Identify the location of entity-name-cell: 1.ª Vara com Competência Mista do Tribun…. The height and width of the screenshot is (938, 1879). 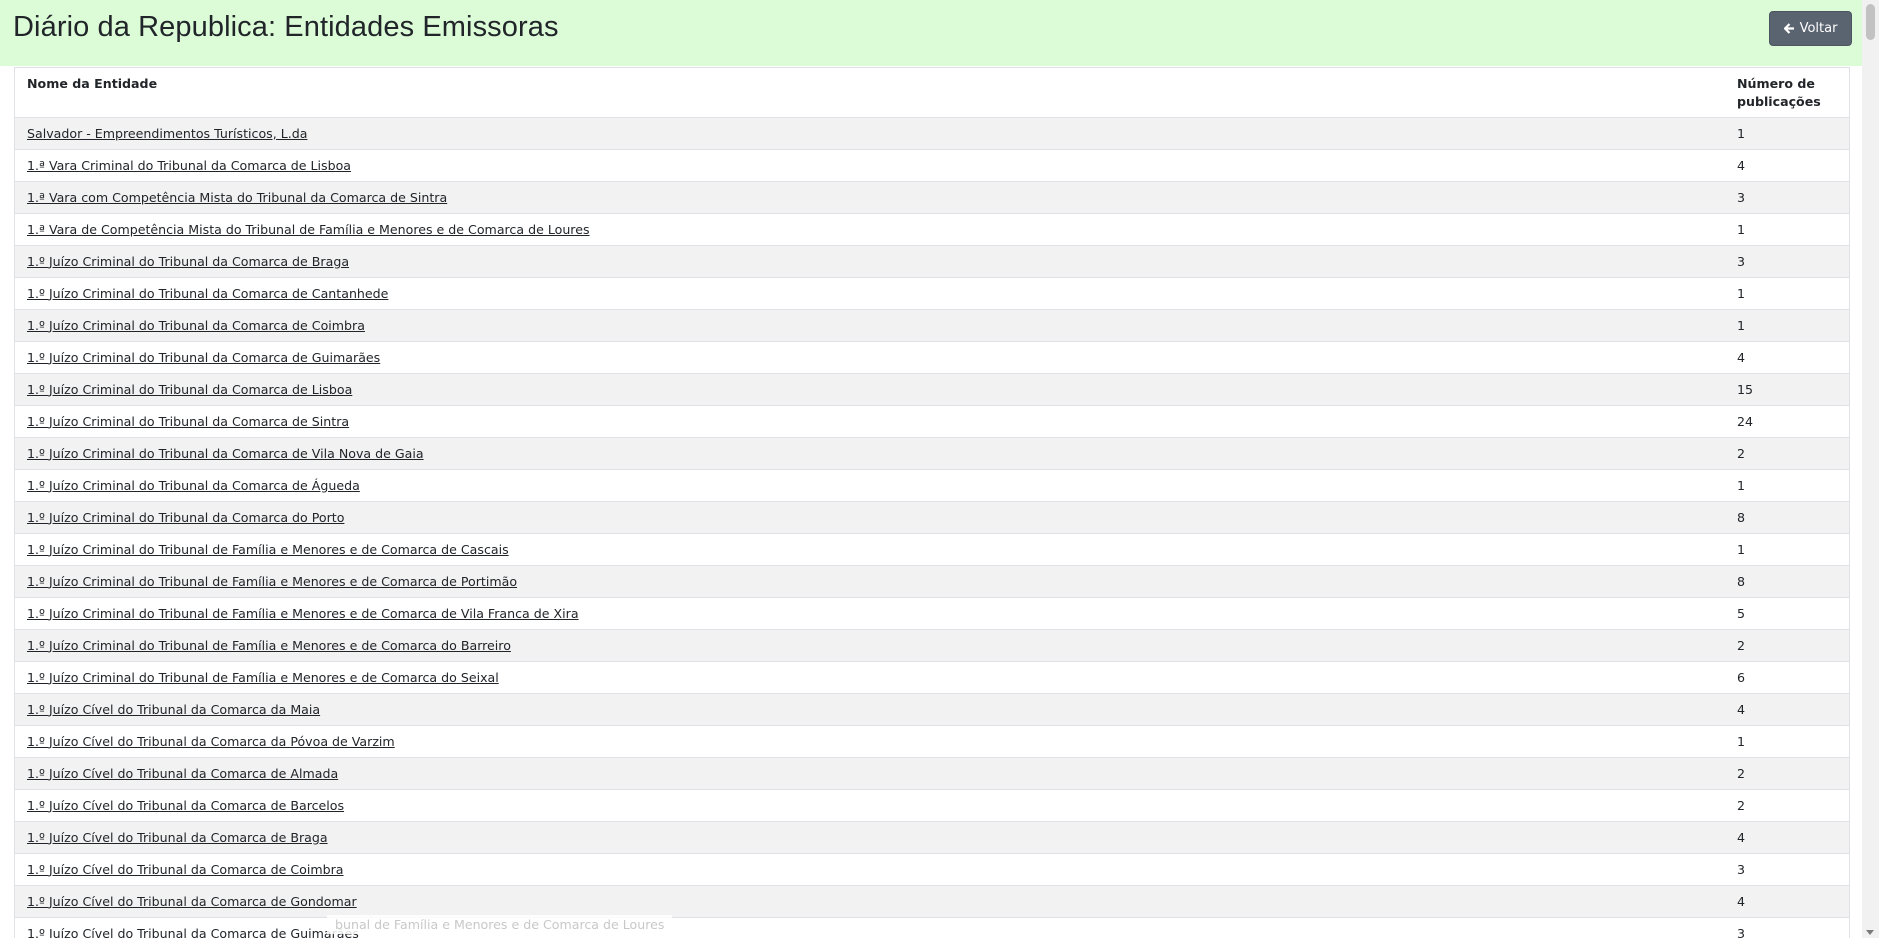
(869, 197).